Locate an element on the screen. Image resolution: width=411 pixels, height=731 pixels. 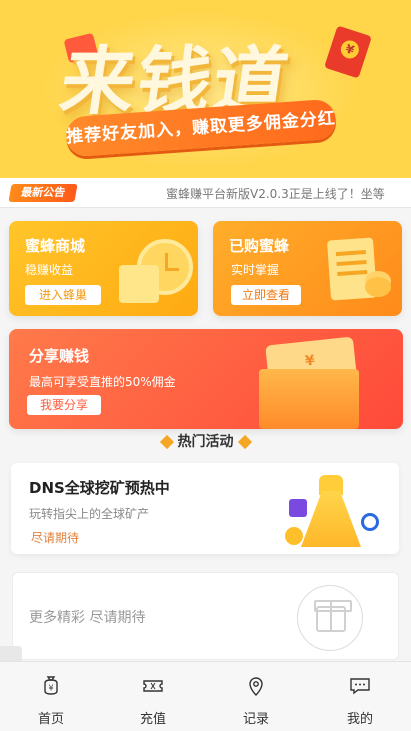
share-card-subtitle: 最高可享受直推的50%佣金 is located at coordinates (102, 382).